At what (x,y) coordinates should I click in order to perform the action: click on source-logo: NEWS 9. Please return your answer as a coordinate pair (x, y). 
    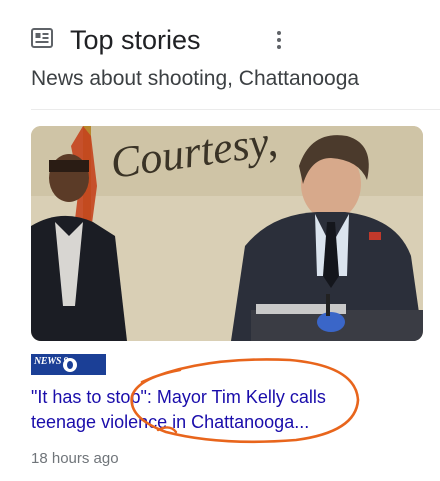
    Looking at the image, I should click on (68, 364).